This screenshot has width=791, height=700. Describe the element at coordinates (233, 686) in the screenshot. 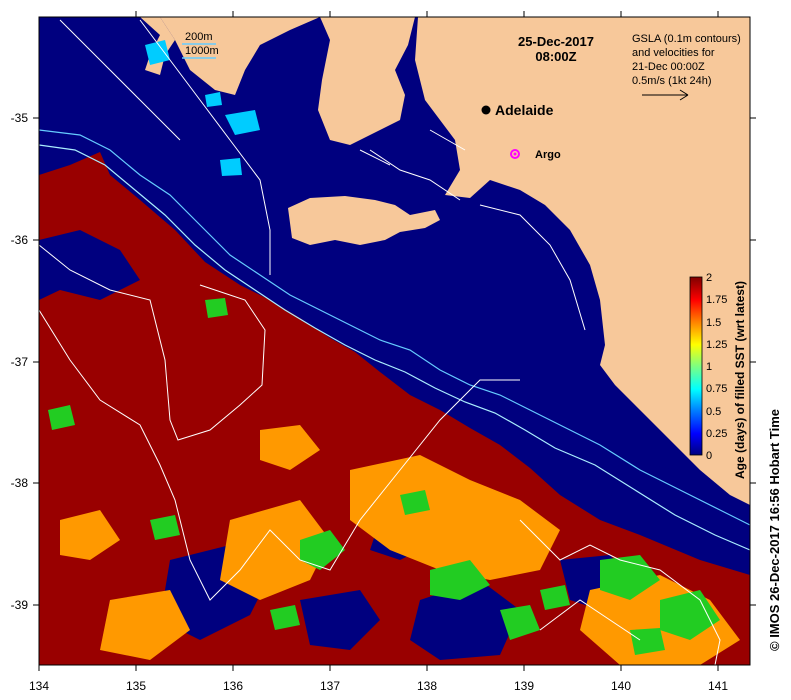

I see `x-tick-label: 136` at that location.